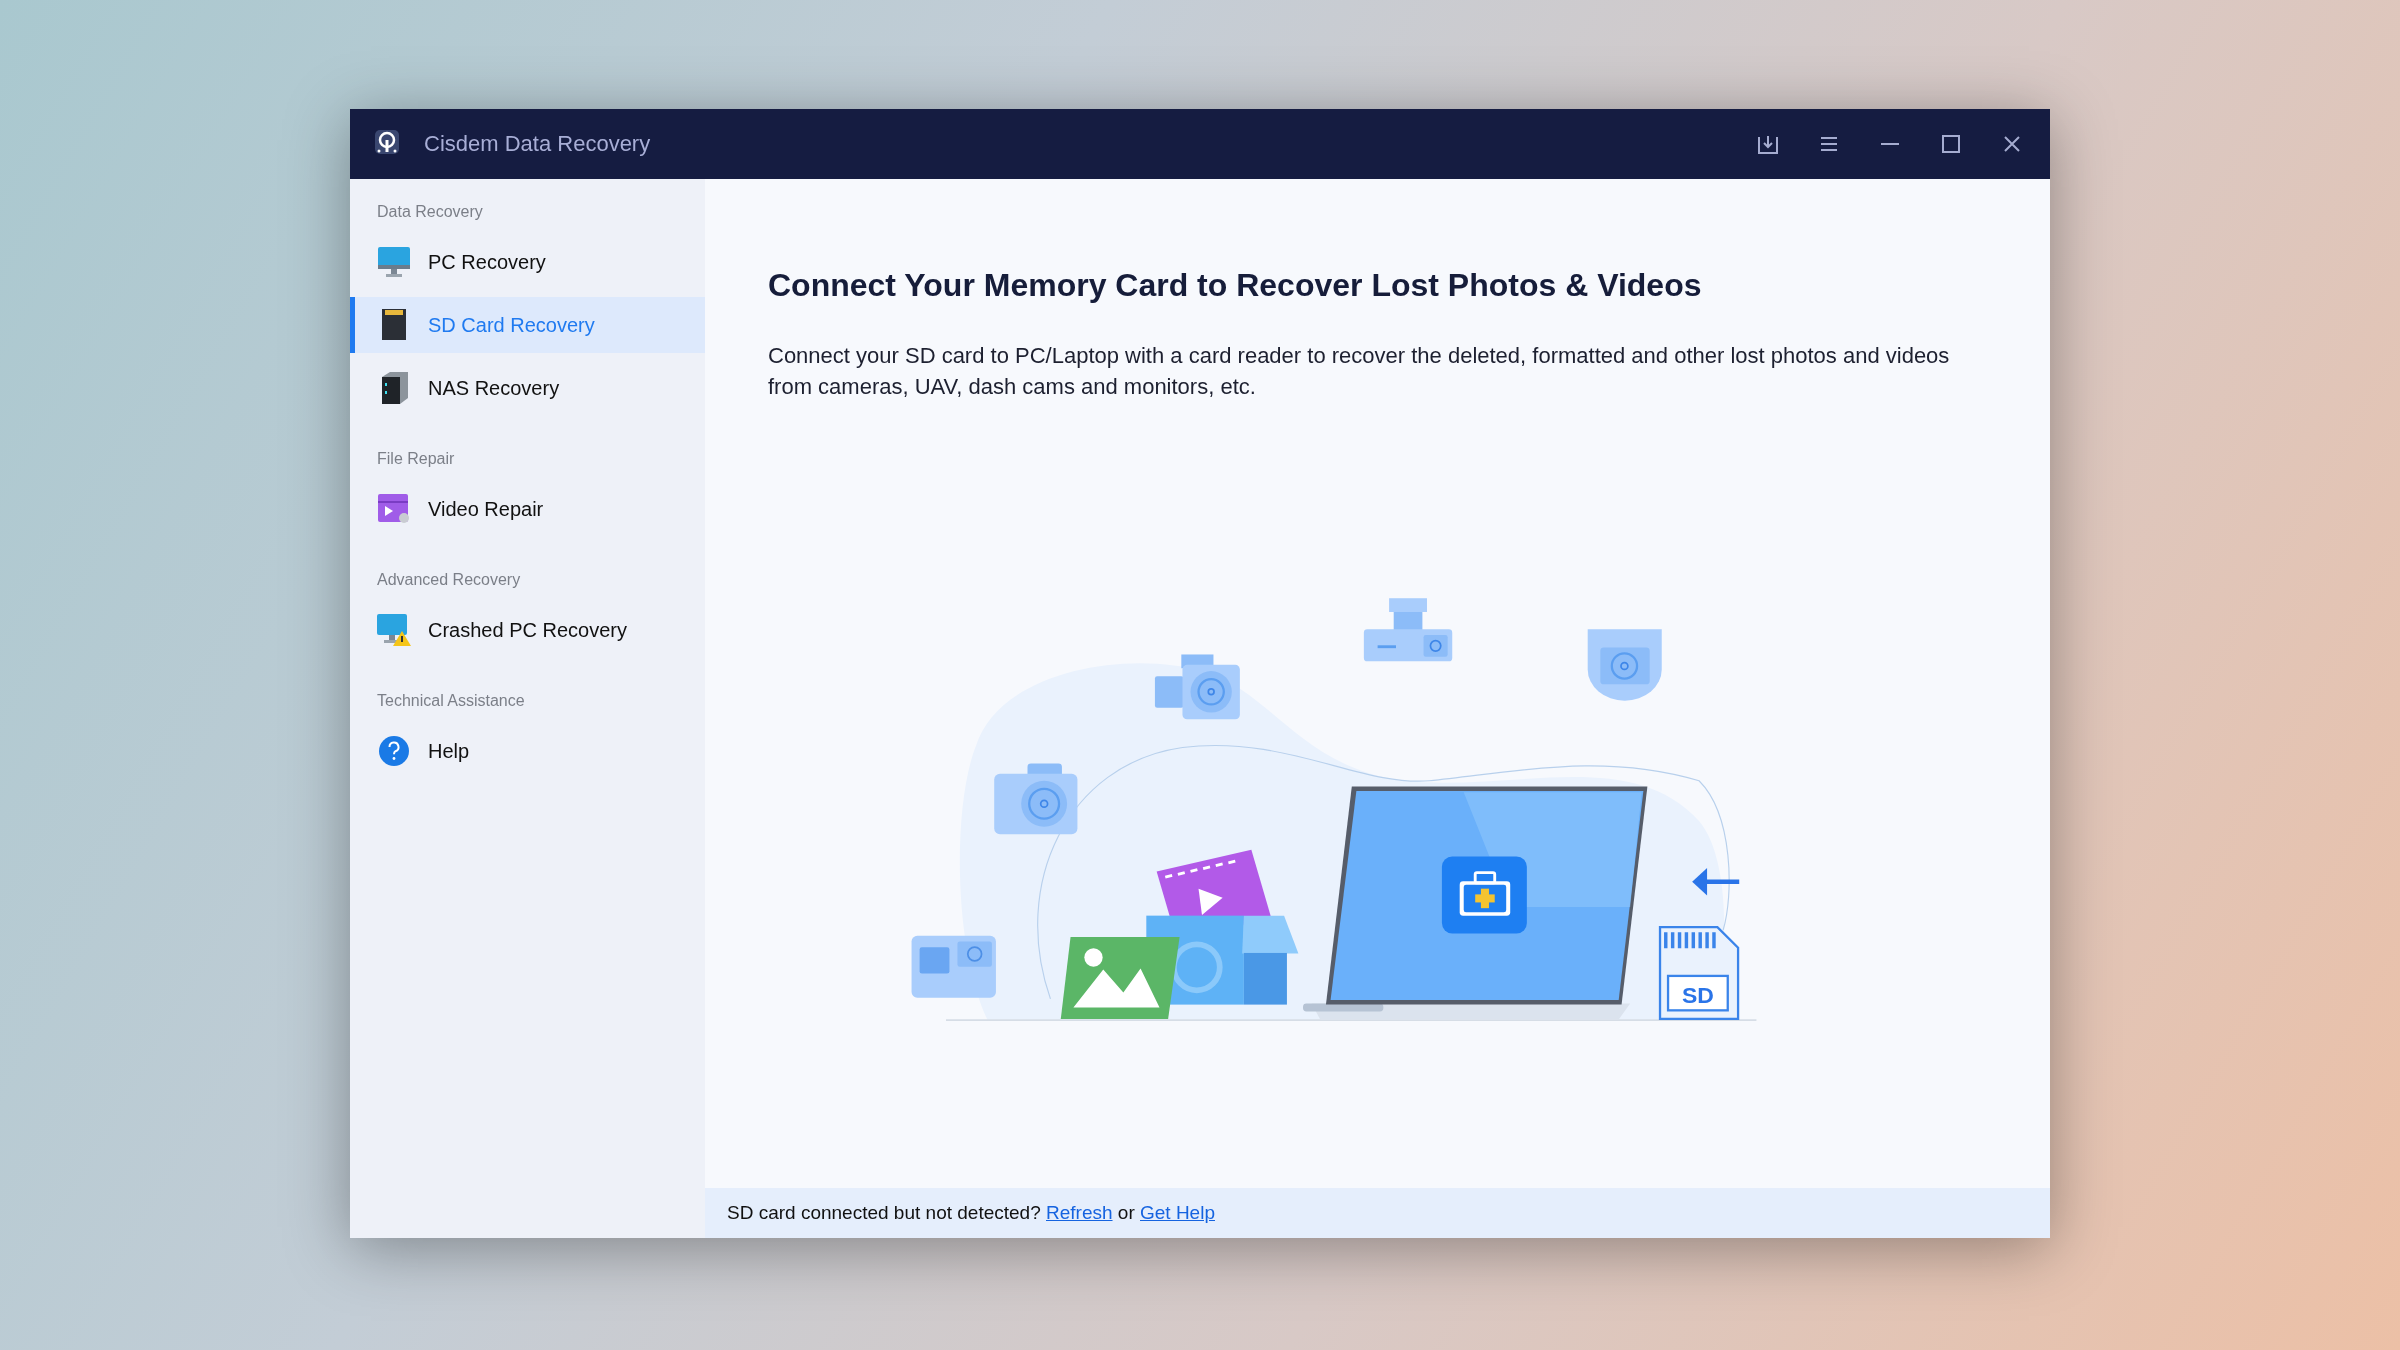 The image size is (2400, 1350). I want to click on arrow-icon, so click(1716, 882).